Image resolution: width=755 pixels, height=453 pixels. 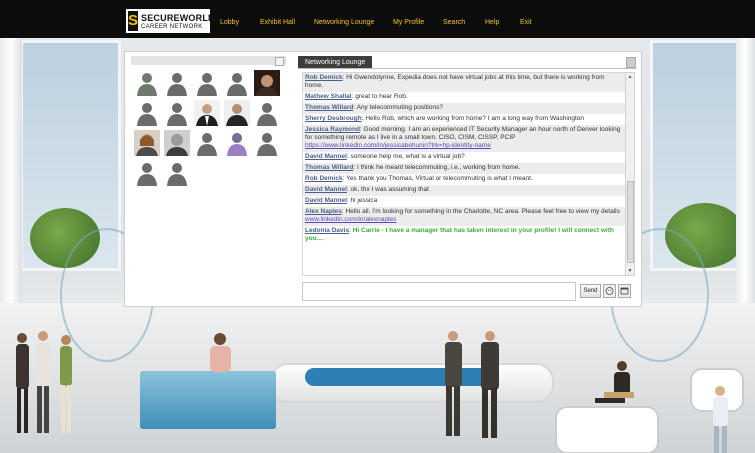 What do you see at coordinates (630, 271) in the screenshot?
I see `scroll-down-icon: ▼` at bounding box center [630, 271].